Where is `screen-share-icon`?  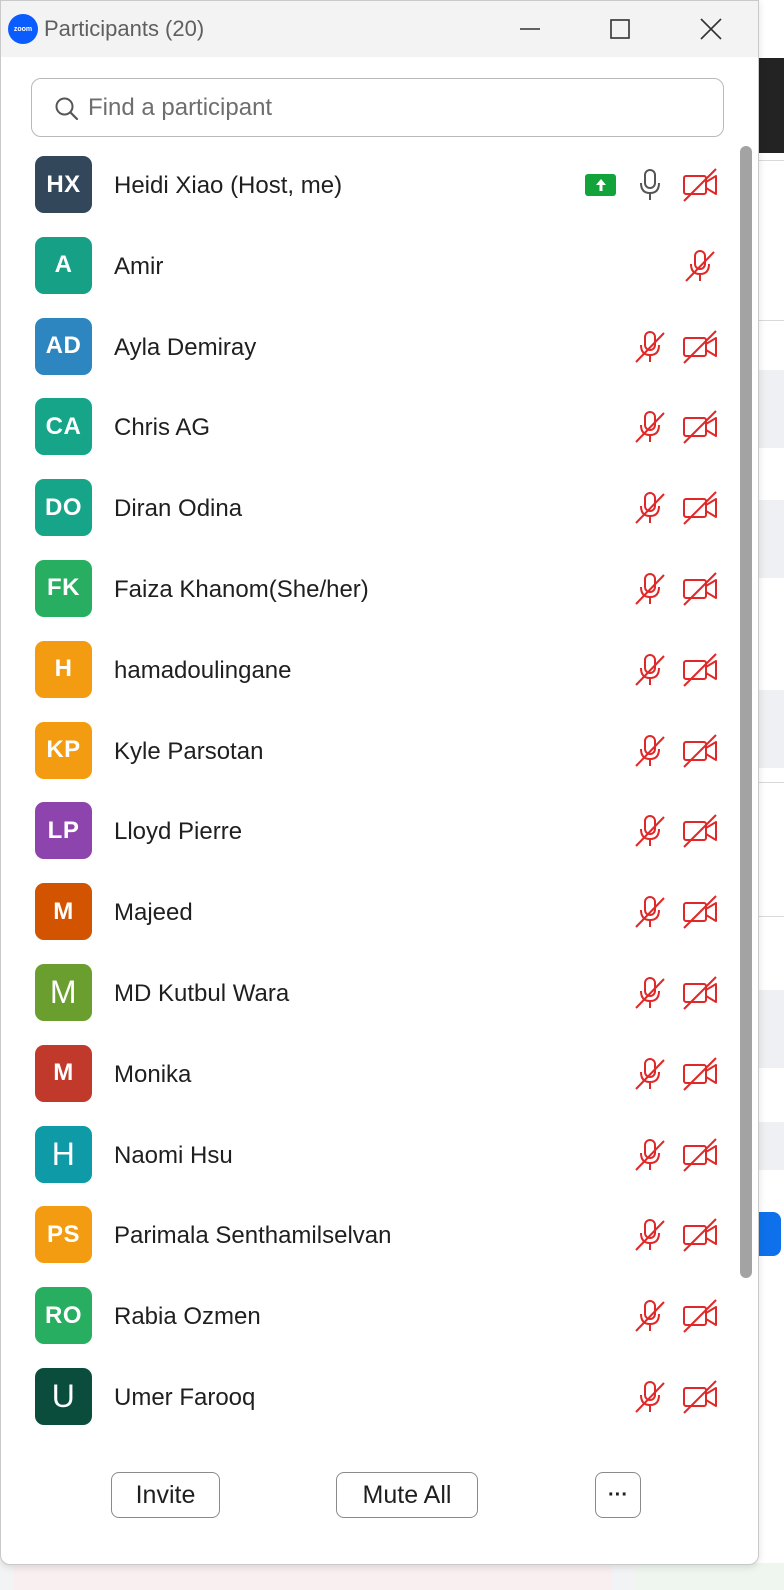 screen-share-icon is located at coordinates (600, 185).